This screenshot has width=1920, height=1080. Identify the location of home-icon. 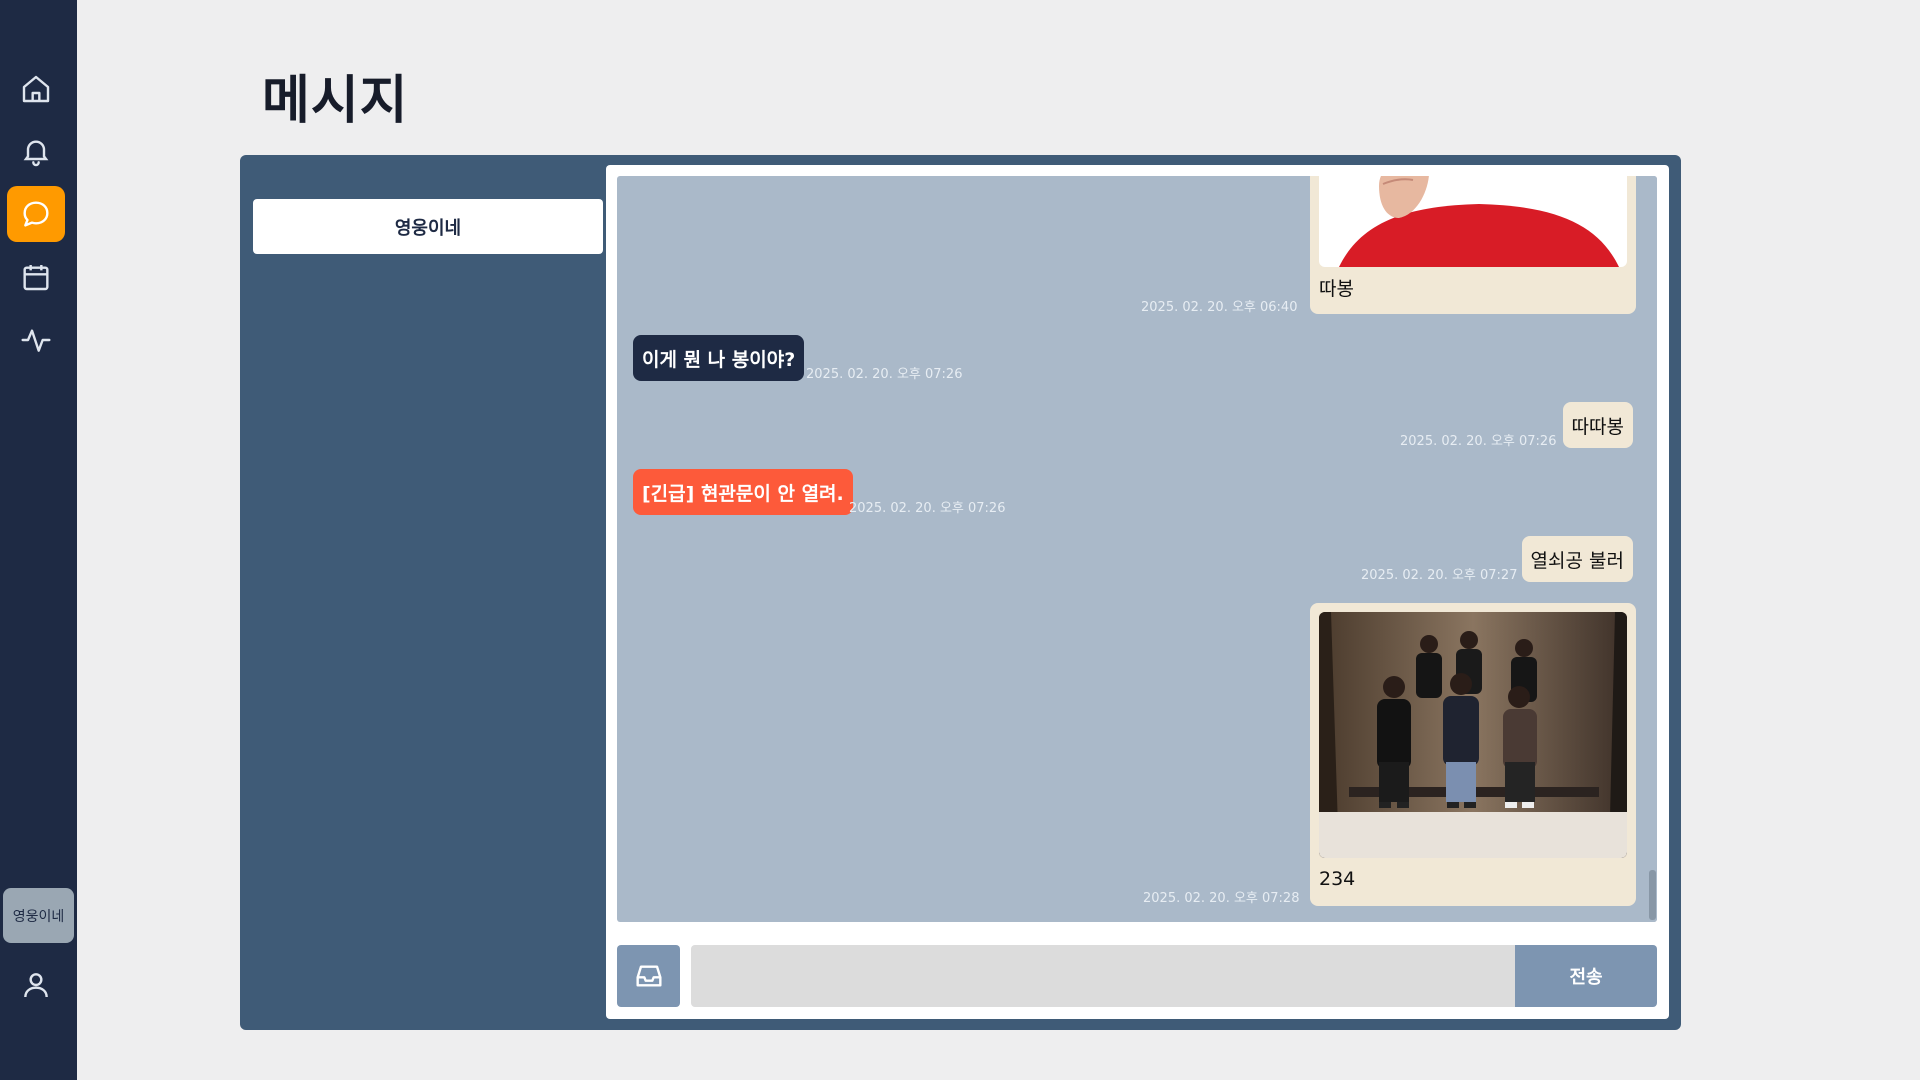
(36, 89).